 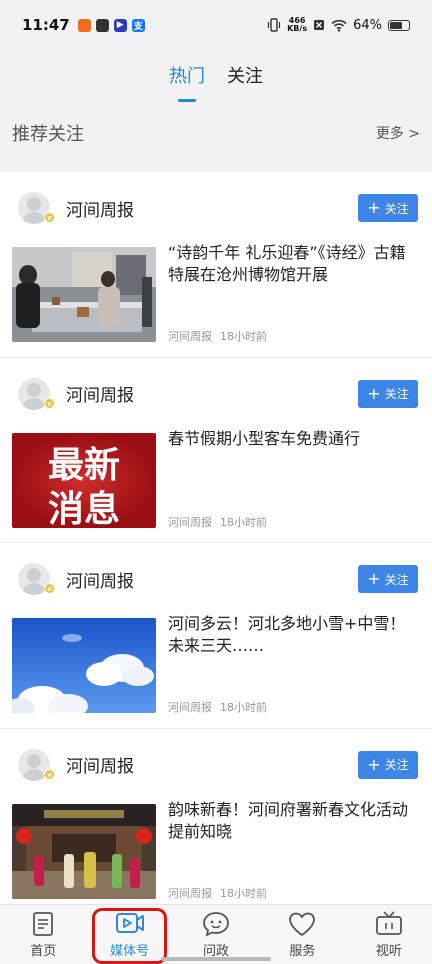 What do you see at coordinates (216, 924) in the screenshot?
I see `chat-bubble-icon` at bounding box center [216, 924].